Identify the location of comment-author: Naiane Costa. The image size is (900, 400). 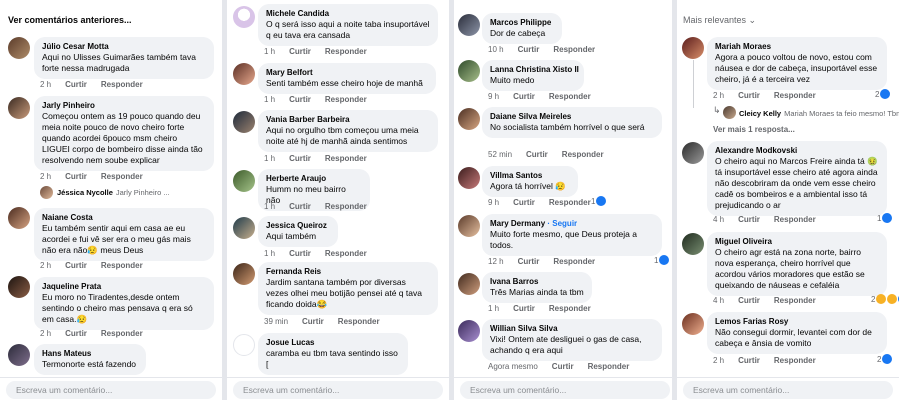
(124, 217).